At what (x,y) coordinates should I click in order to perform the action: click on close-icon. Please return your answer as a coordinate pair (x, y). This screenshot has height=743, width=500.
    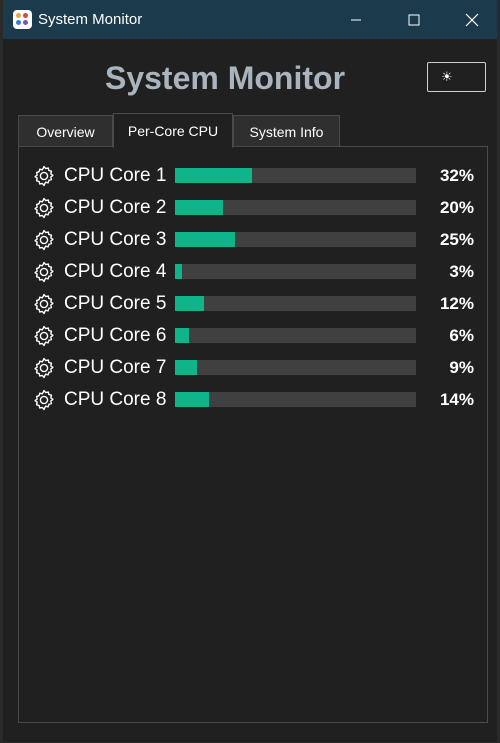
    Looking at the image, I should click on (472, 19).